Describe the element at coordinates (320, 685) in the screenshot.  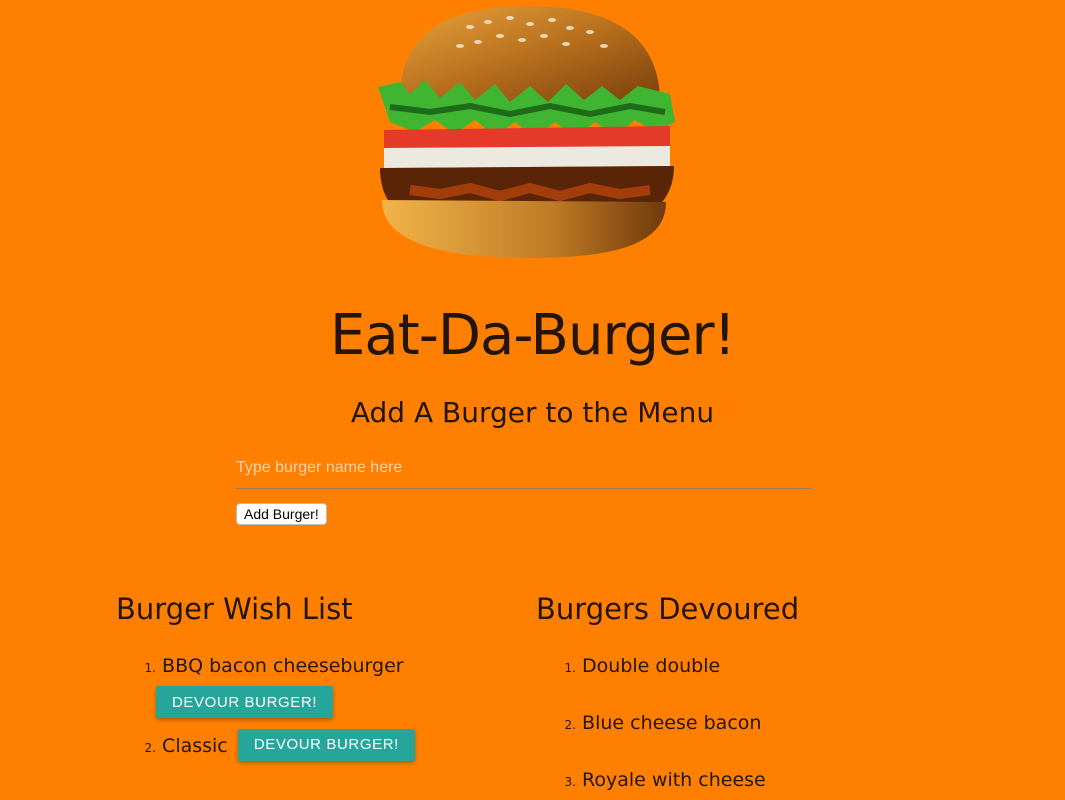
I see `wish-list-item: 1. BBQ bacon cheeseburger DEVOUR BURGER!` at that location.